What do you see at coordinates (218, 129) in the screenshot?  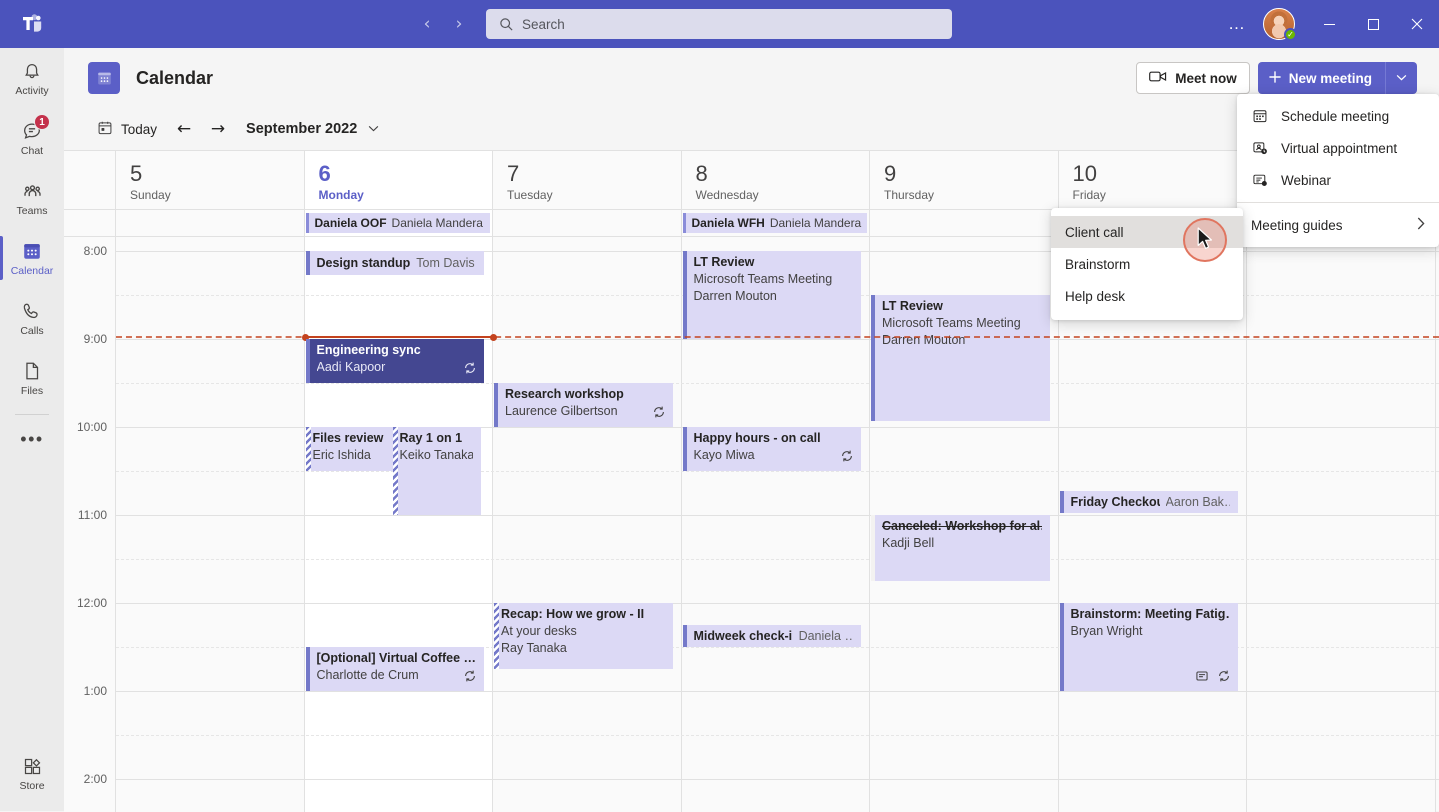 I see `next-period-button: →` at bounding box center [218, 129].